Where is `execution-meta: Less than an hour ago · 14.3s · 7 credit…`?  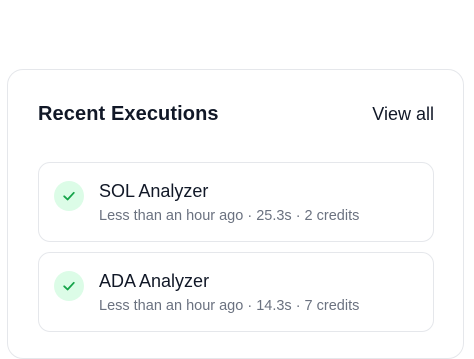 execution-meta: Less than an hour ago · 14.3s · 7 credit… is located at coordinates (229, 306).